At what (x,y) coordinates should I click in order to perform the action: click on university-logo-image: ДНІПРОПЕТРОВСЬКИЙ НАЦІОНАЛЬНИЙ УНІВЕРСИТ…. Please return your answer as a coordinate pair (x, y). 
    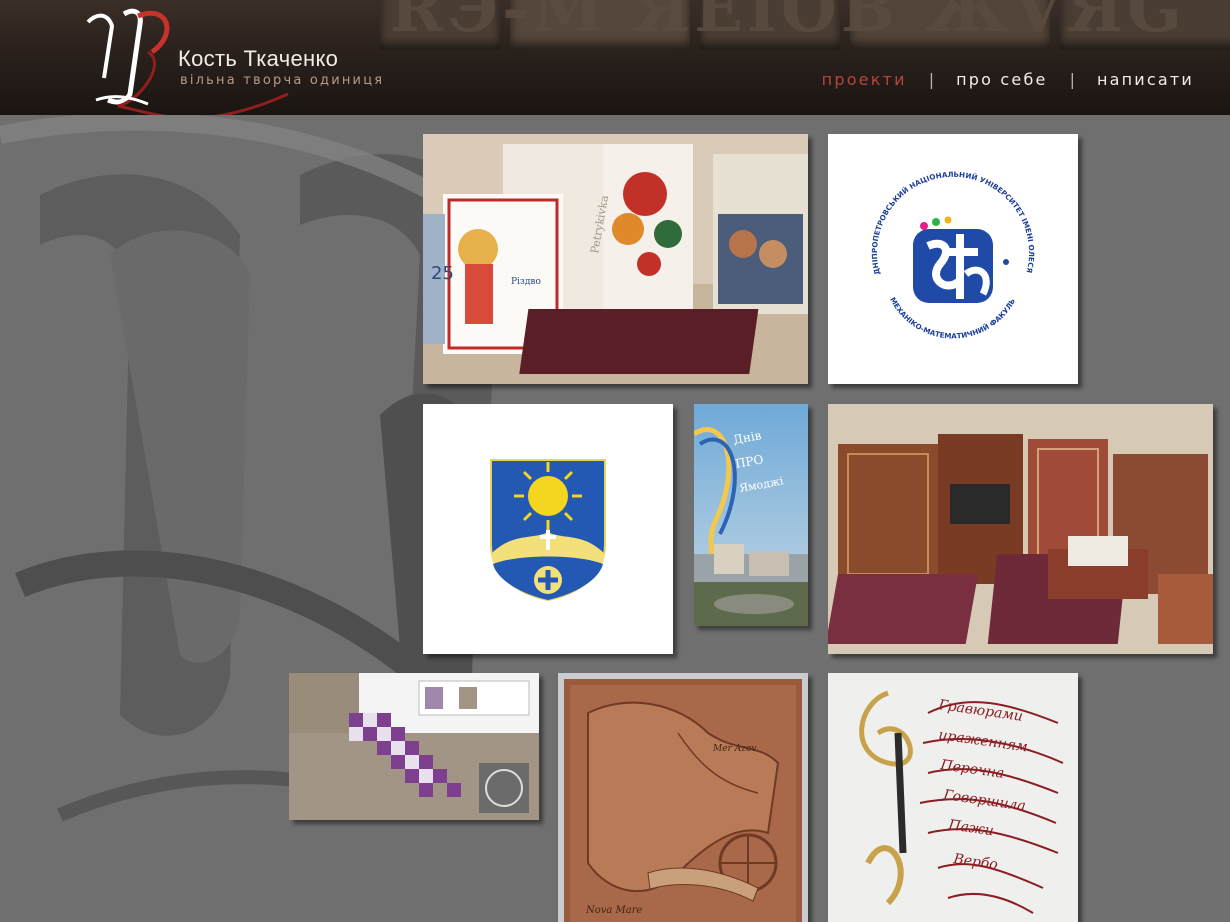
    Looking at the image, I should click on (953, 259).